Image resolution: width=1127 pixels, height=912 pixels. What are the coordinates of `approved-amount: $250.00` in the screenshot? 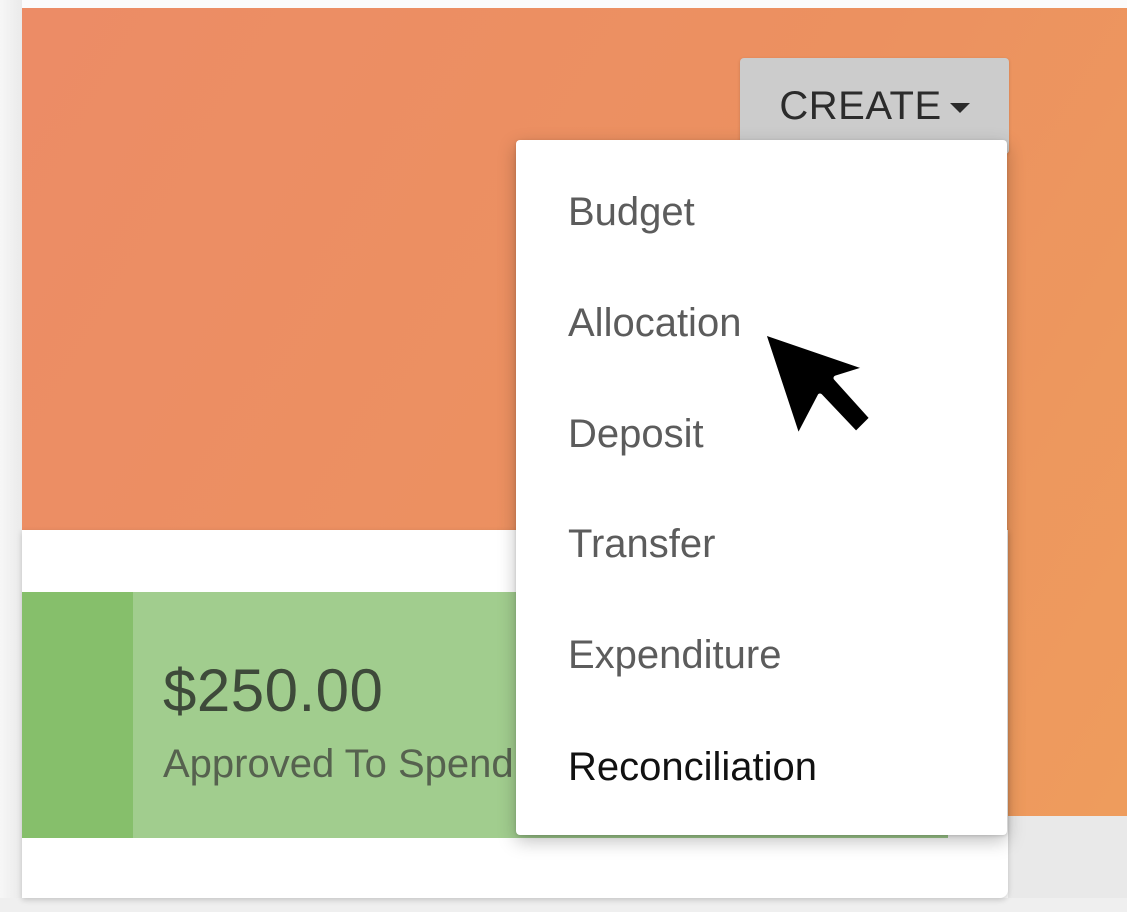 It's located at (273, 690).